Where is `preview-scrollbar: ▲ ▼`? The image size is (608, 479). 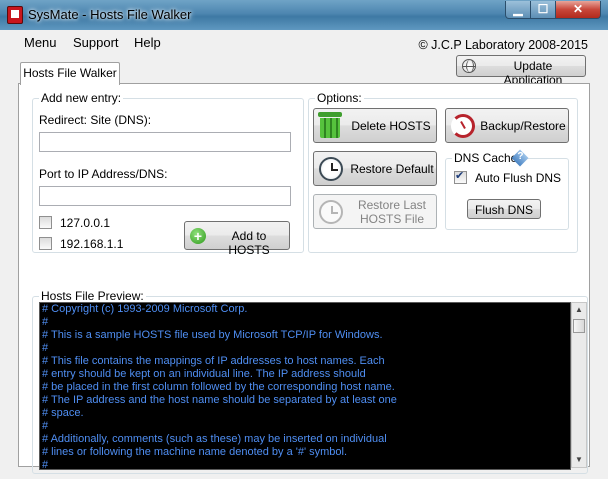 preview-scrollbar: ▲ ▼ is located at coordinates (579, 385).